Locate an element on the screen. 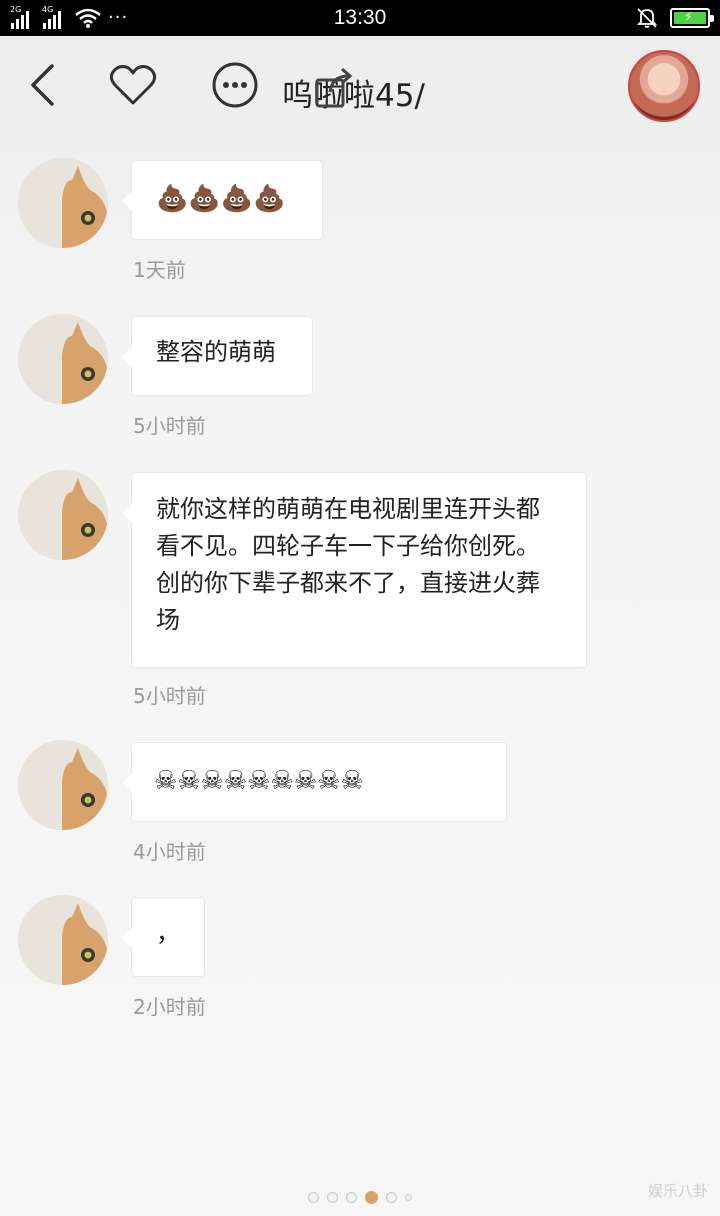 This screenshot has height=1216, width=720. clock: 13:30 is located at coordinates (360, 17).